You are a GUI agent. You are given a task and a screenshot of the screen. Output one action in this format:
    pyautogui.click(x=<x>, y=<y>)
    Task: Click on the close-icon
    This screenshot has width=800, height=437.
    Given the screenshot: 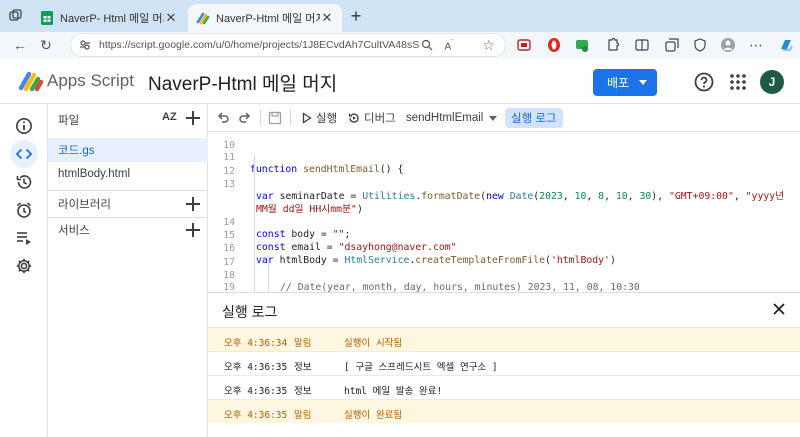 What is the action you would take?
    pyautogui.click(x=779, y=309)
    